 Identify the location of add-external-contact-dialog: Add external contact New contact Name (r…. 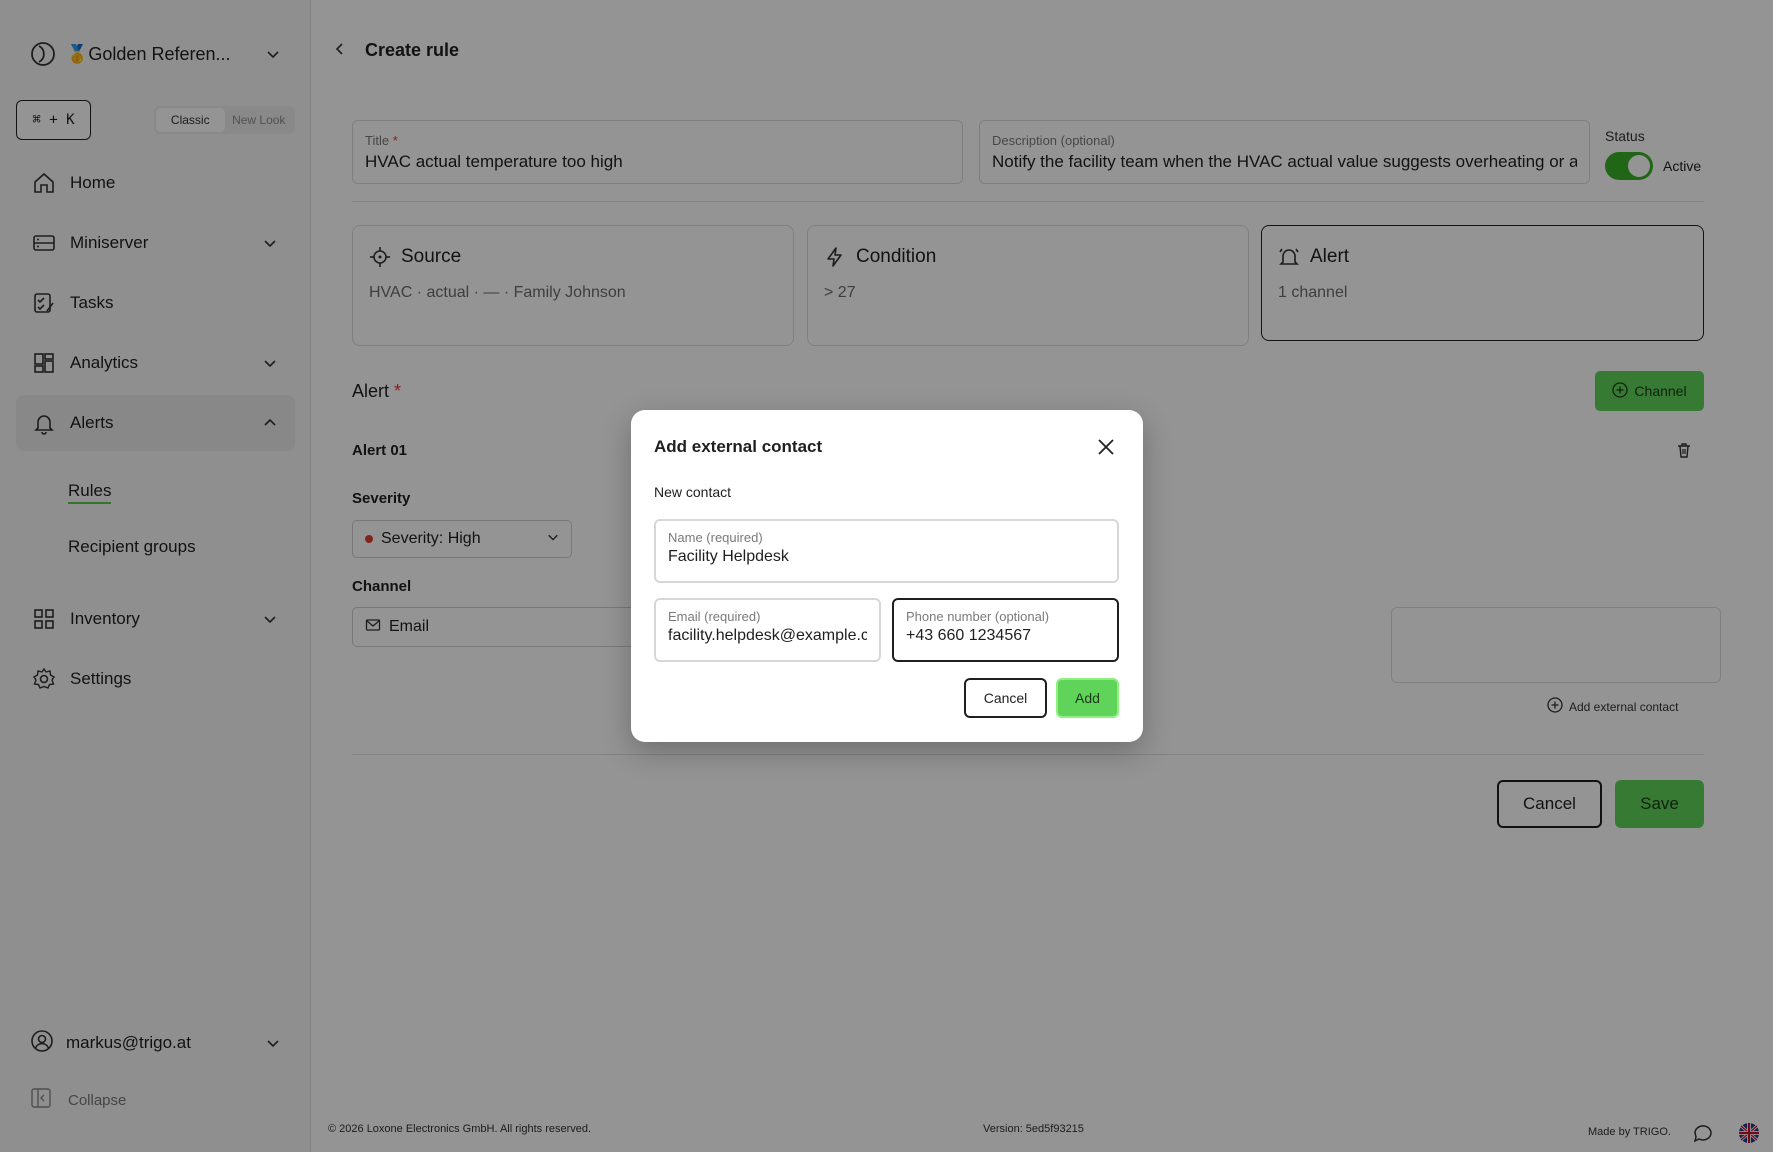
(887, 576).